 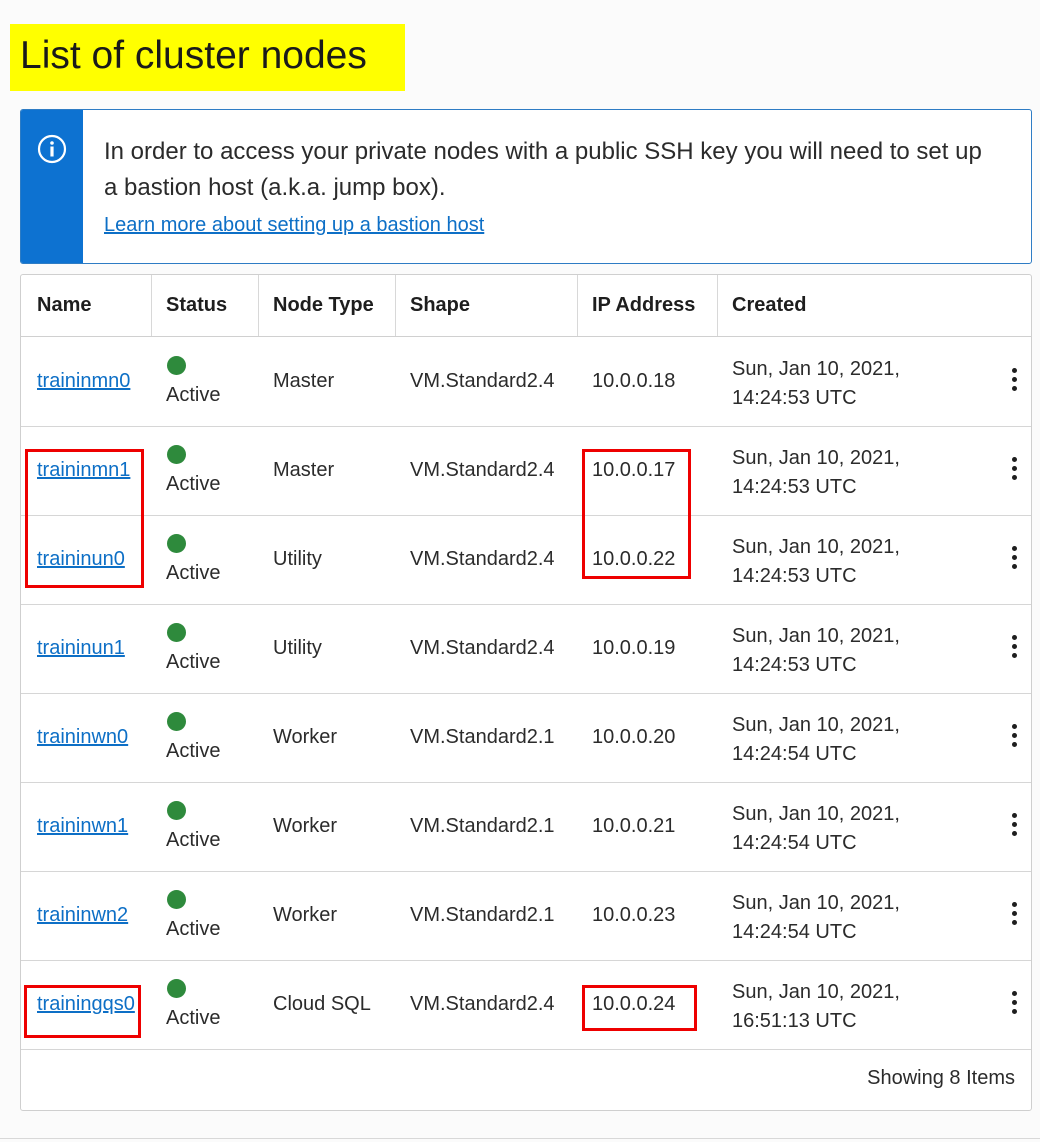 I want to click on node-name-link: traininwn2, so click(x=82, y=915).